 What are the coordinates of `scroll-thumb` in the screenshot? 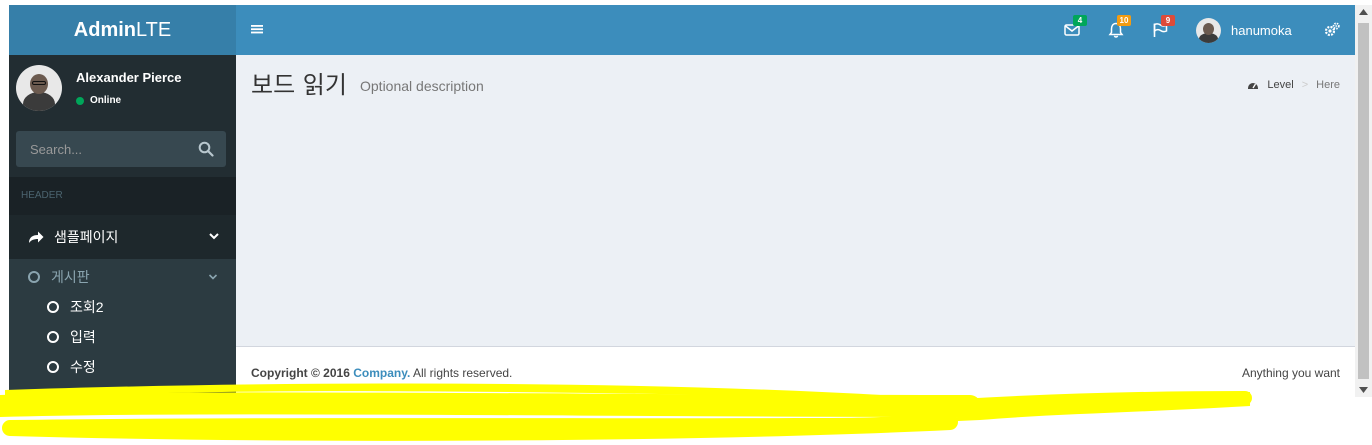 It's located at (1363, 201).